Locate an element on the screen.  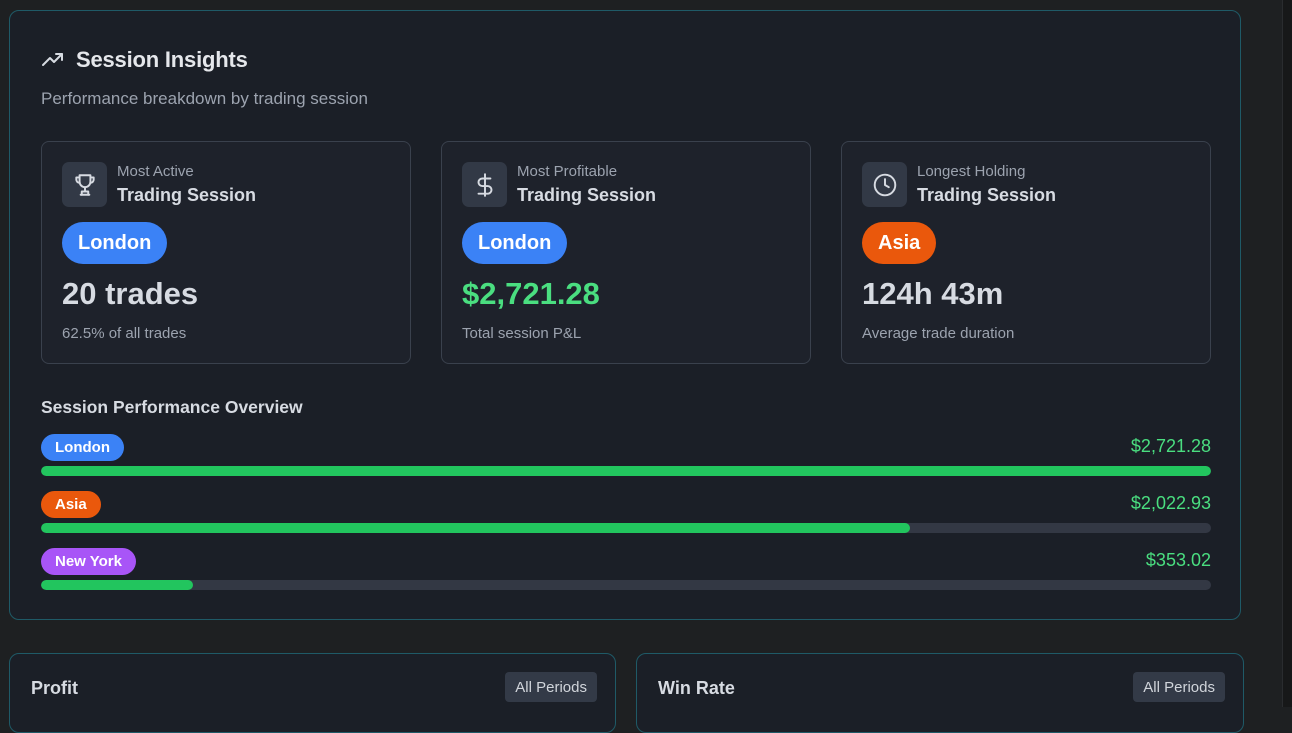
win-rate-panel: Win Rate All Periods is located at coordinates (940, 693).